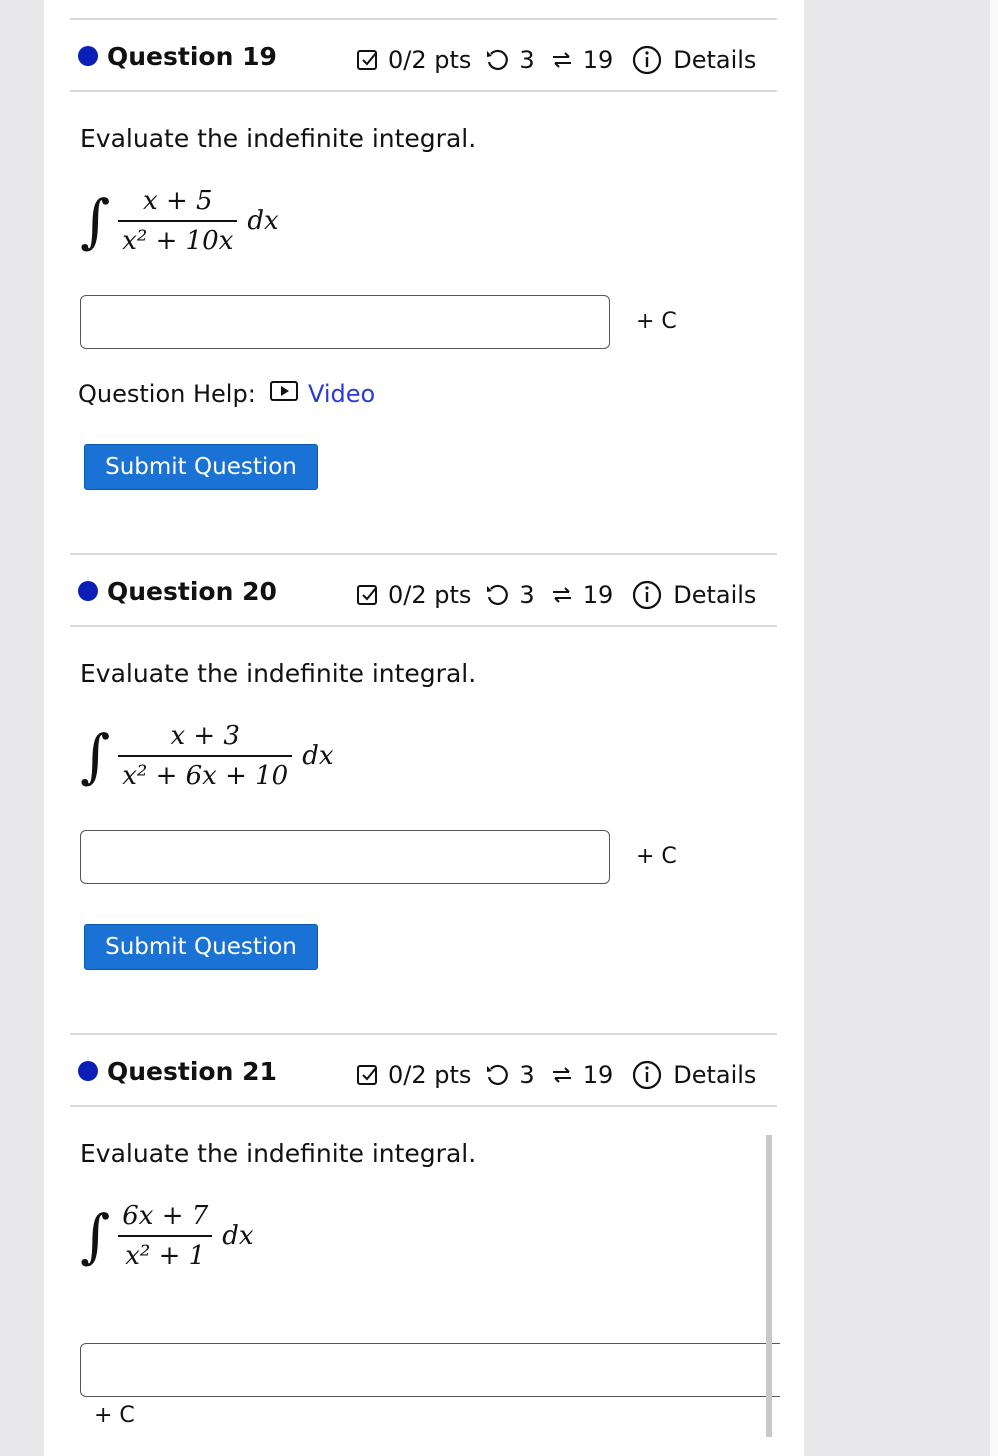 This screenshot has height=1456, width=998. Describe the element at coordinates (205, 776) in the screenshot. I see `denominator: x² + 6x + 10` at that location.